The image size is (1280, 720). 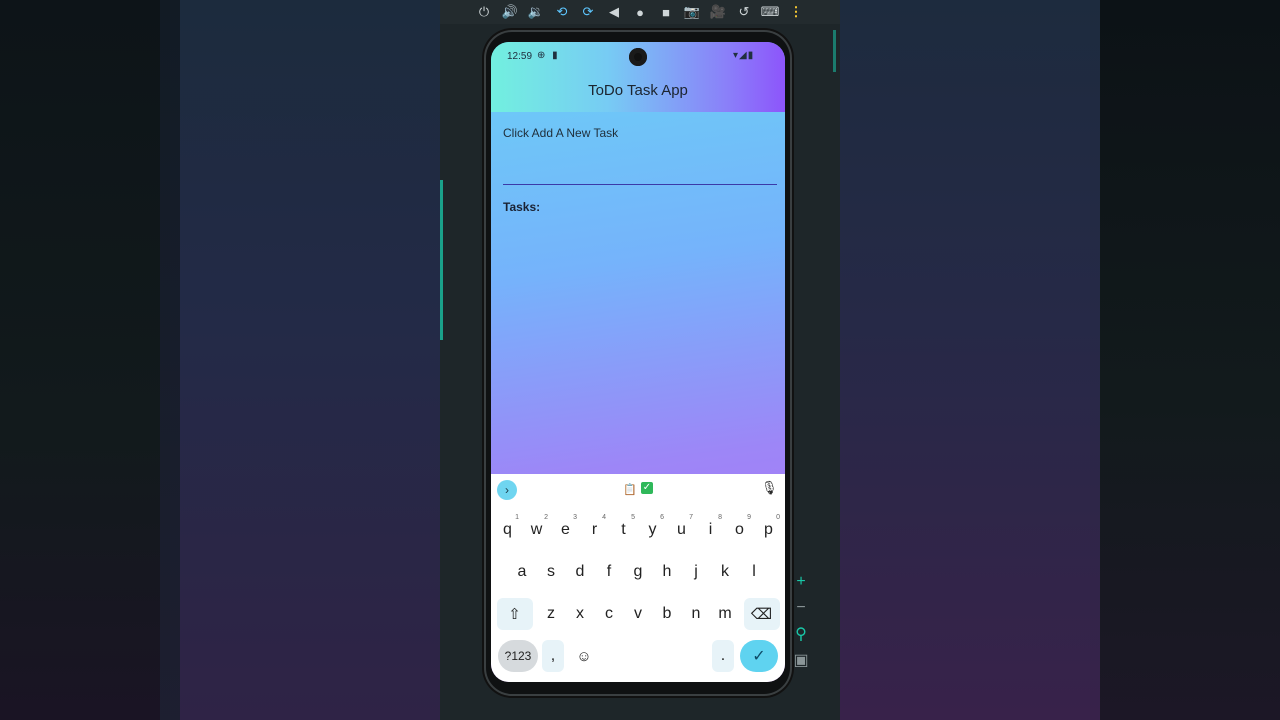 I want to click on key-label: y, so click(x=652, y=529).